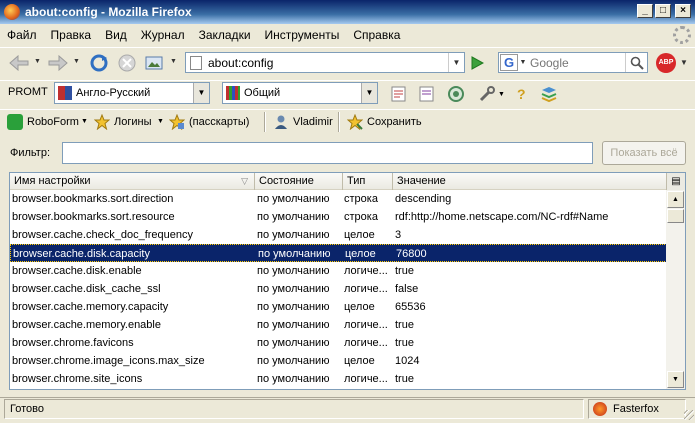 The image size is (695, 423). Describe the element at coordinates (122, 122) in the screenshot. I see `logins-button: Логины` at that location.